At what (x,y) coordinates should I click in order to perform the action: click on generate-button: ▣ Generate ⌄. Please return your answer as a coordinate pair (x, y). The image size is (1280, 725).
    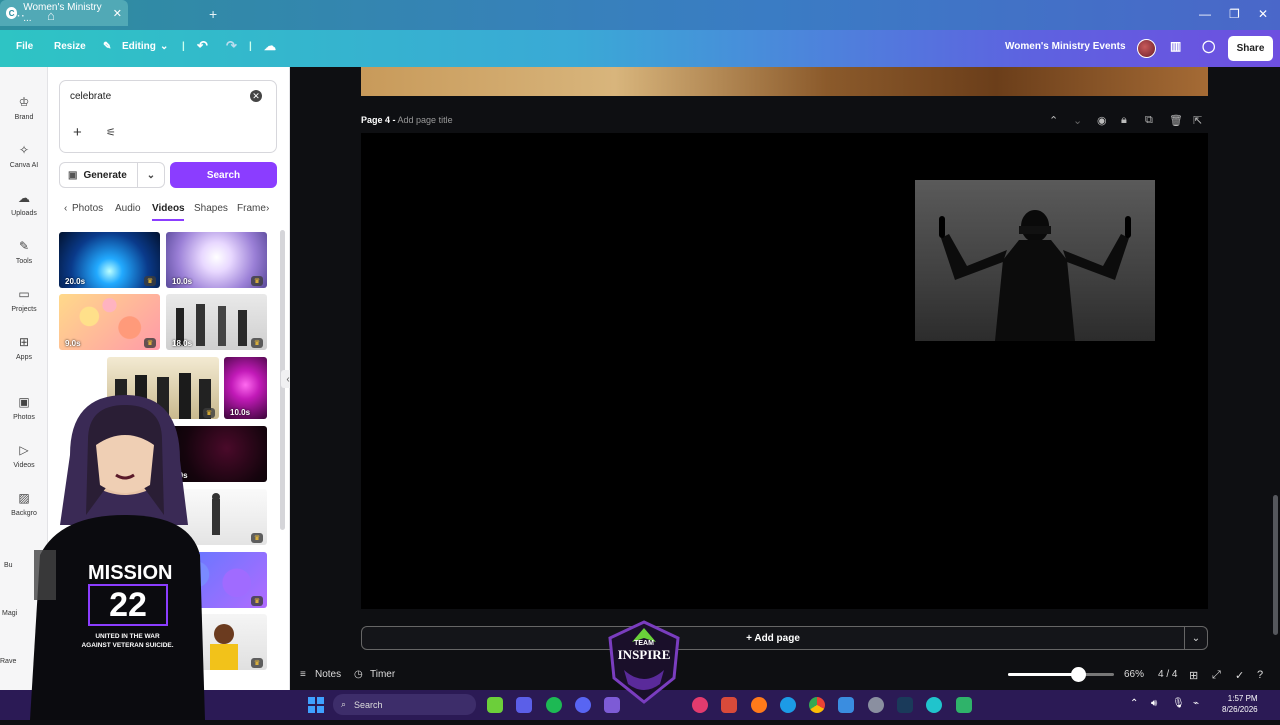
    Looking at the image, I should click on (112, 175).